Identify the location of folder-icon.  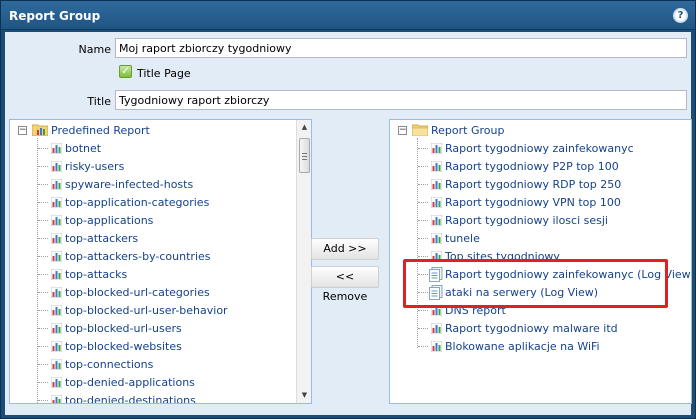
(420, 130).